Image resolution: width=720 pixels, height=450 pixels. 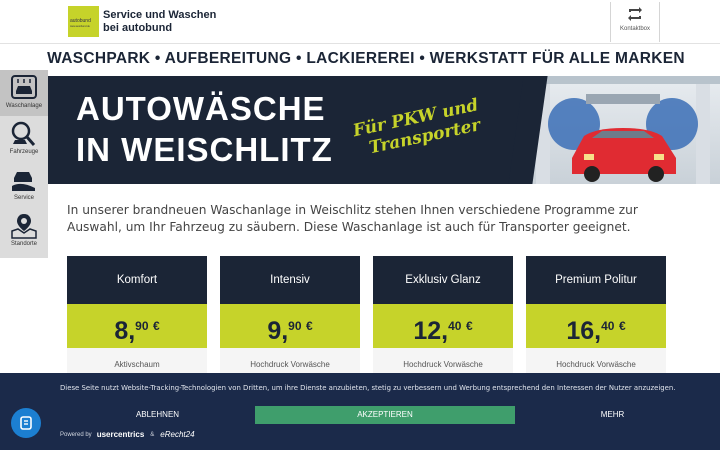 What do you see at coordinates (290, 280) in the screenshot?
I see `program-name: Intensiv` at bounding box center [290, 280].